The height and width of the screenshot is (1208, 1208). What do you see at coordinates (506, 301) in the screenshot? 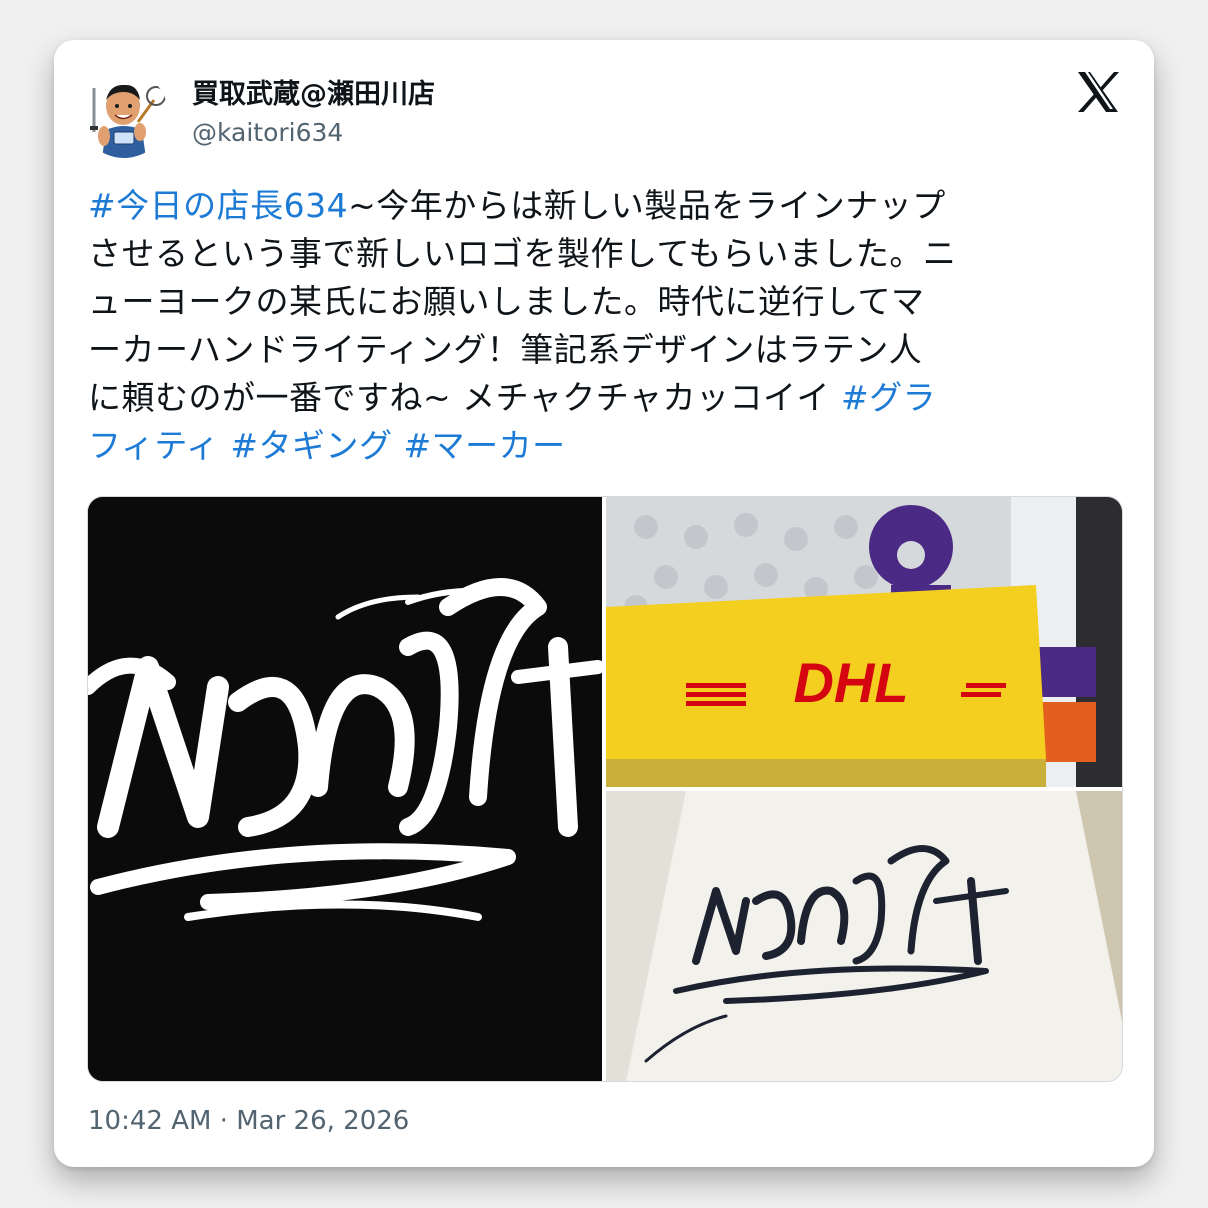
I see `tweet-text-segment: ューヨークの某氏にお願いしました。時代に逆行してマ` at bounding box center [506, 301].